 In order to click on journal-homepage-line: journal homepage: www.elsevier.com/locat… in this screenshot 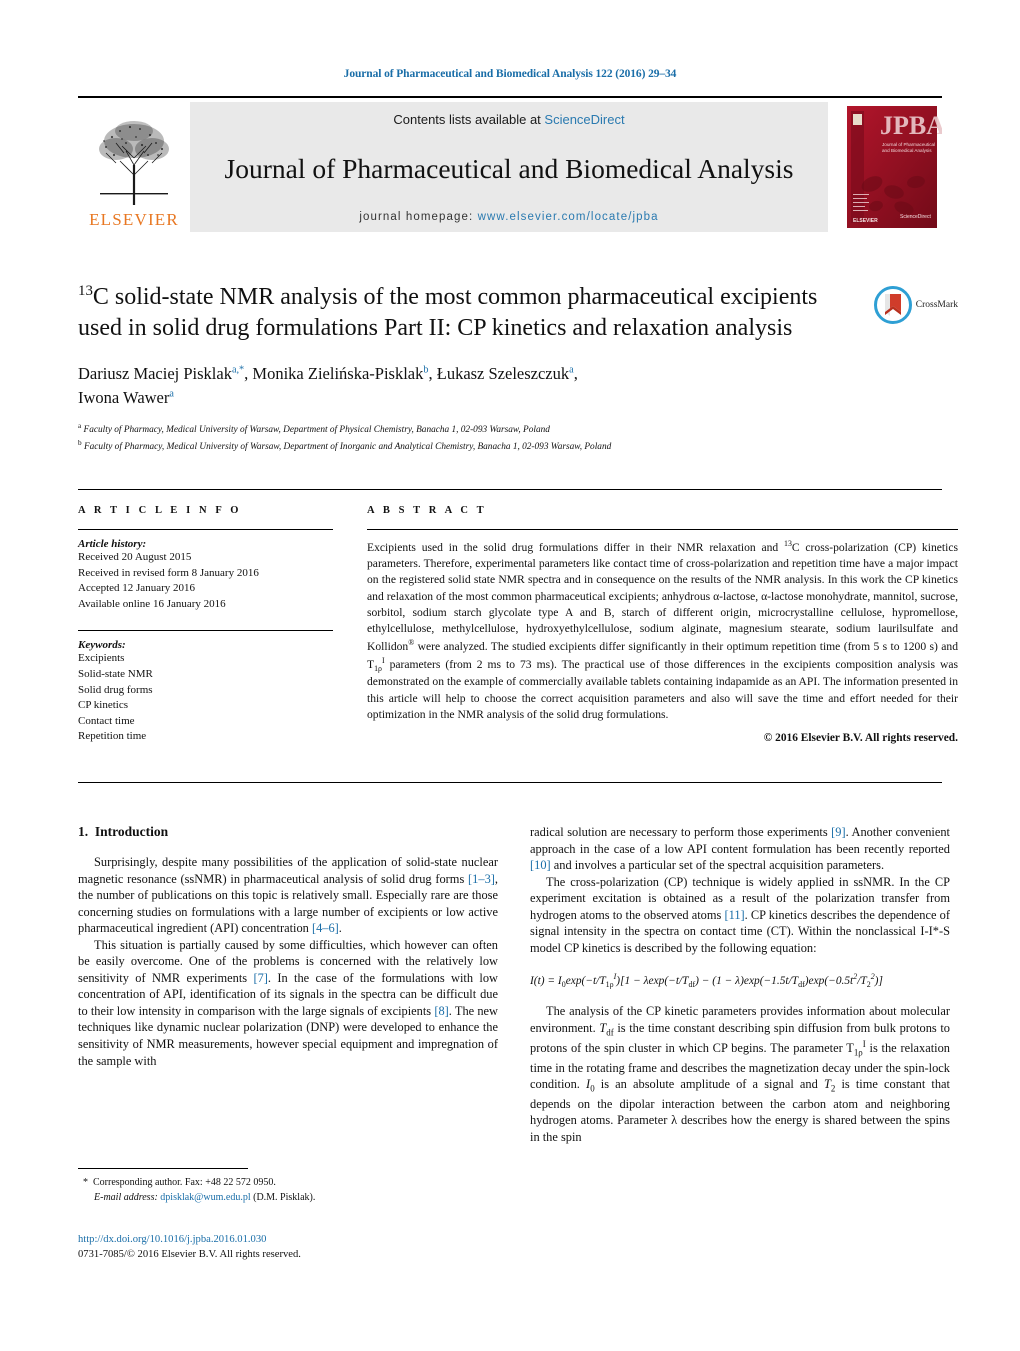, I will do `click(508, 217)`.